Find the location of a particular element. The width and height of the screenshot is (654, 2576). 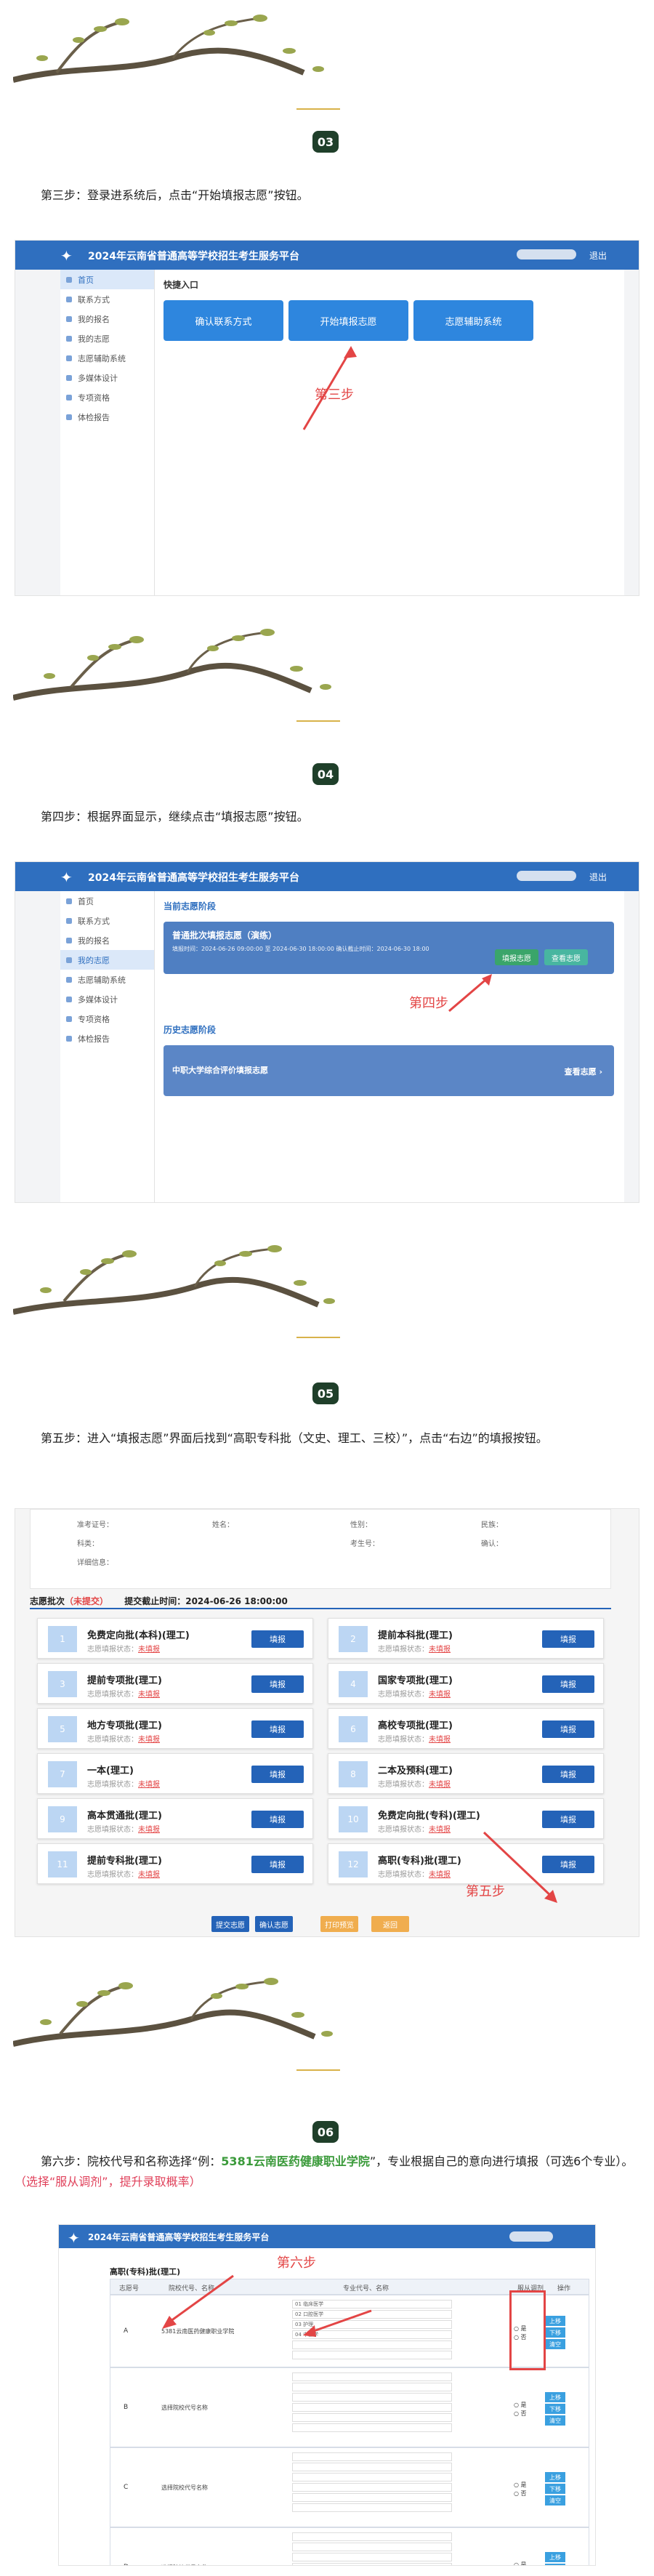

view-history-link: 查看志愿 › is located at coordinates (583, 1071).